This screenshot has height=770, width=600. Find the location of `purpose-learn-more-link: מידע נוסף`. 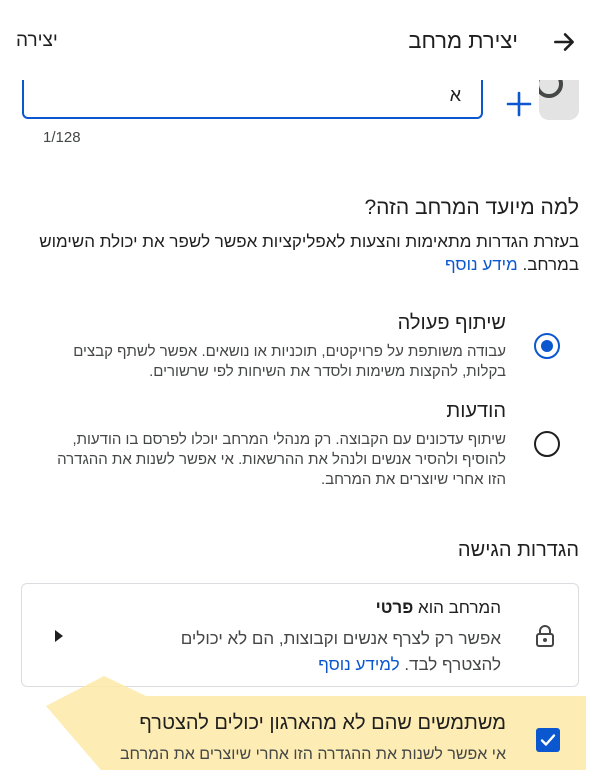

purpose-learn-more-link: מידע נוסף is located at coordinates (481, 264).